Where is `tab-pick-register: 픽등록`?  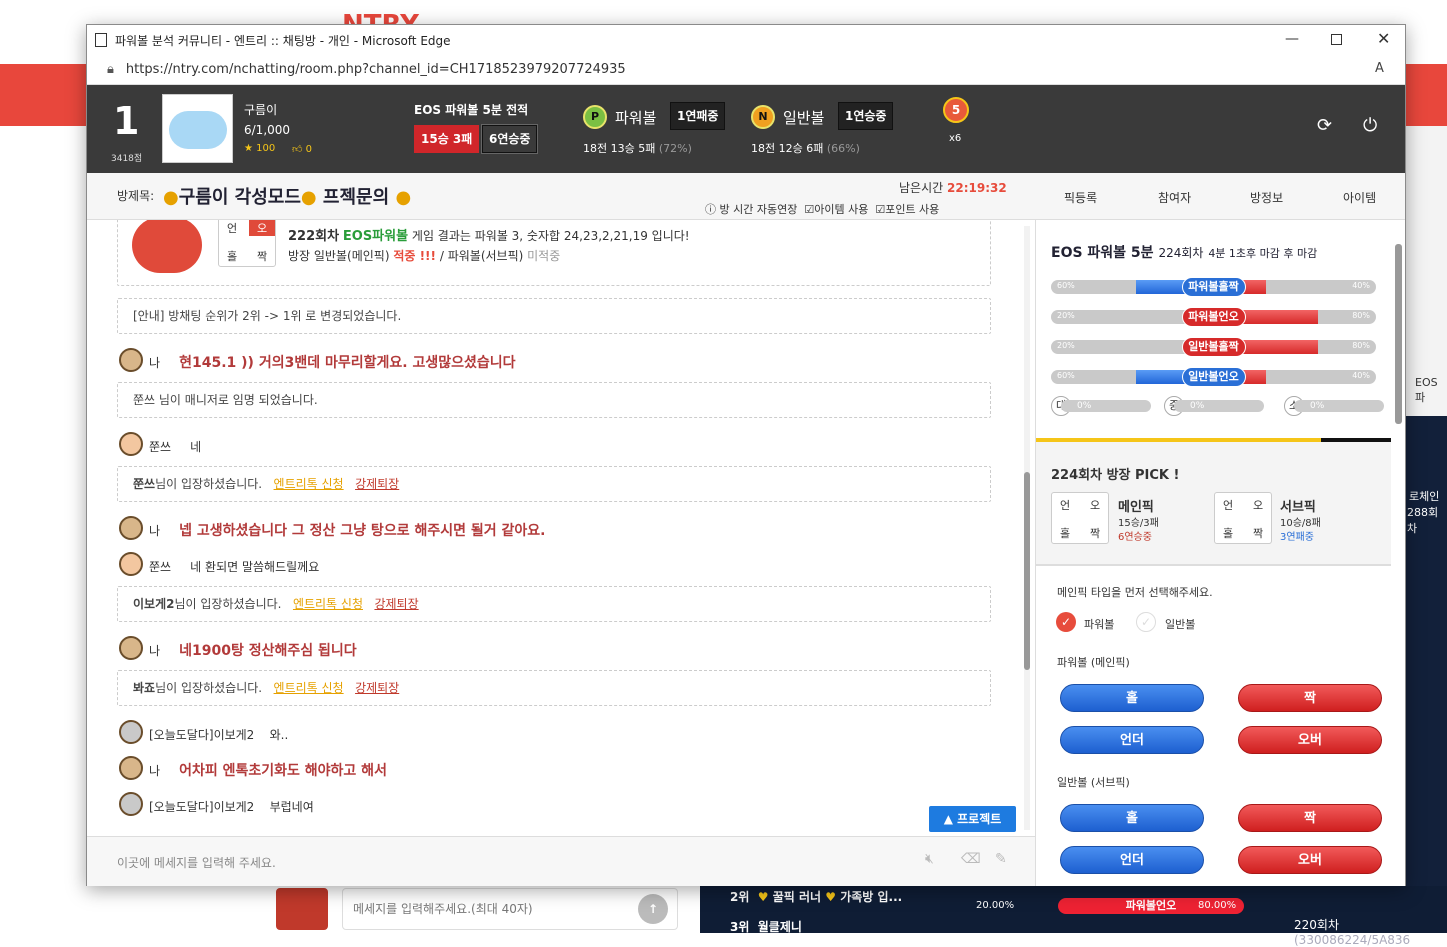
tab-pick-register: 픽등록 is located at coordinates (1080, 197).